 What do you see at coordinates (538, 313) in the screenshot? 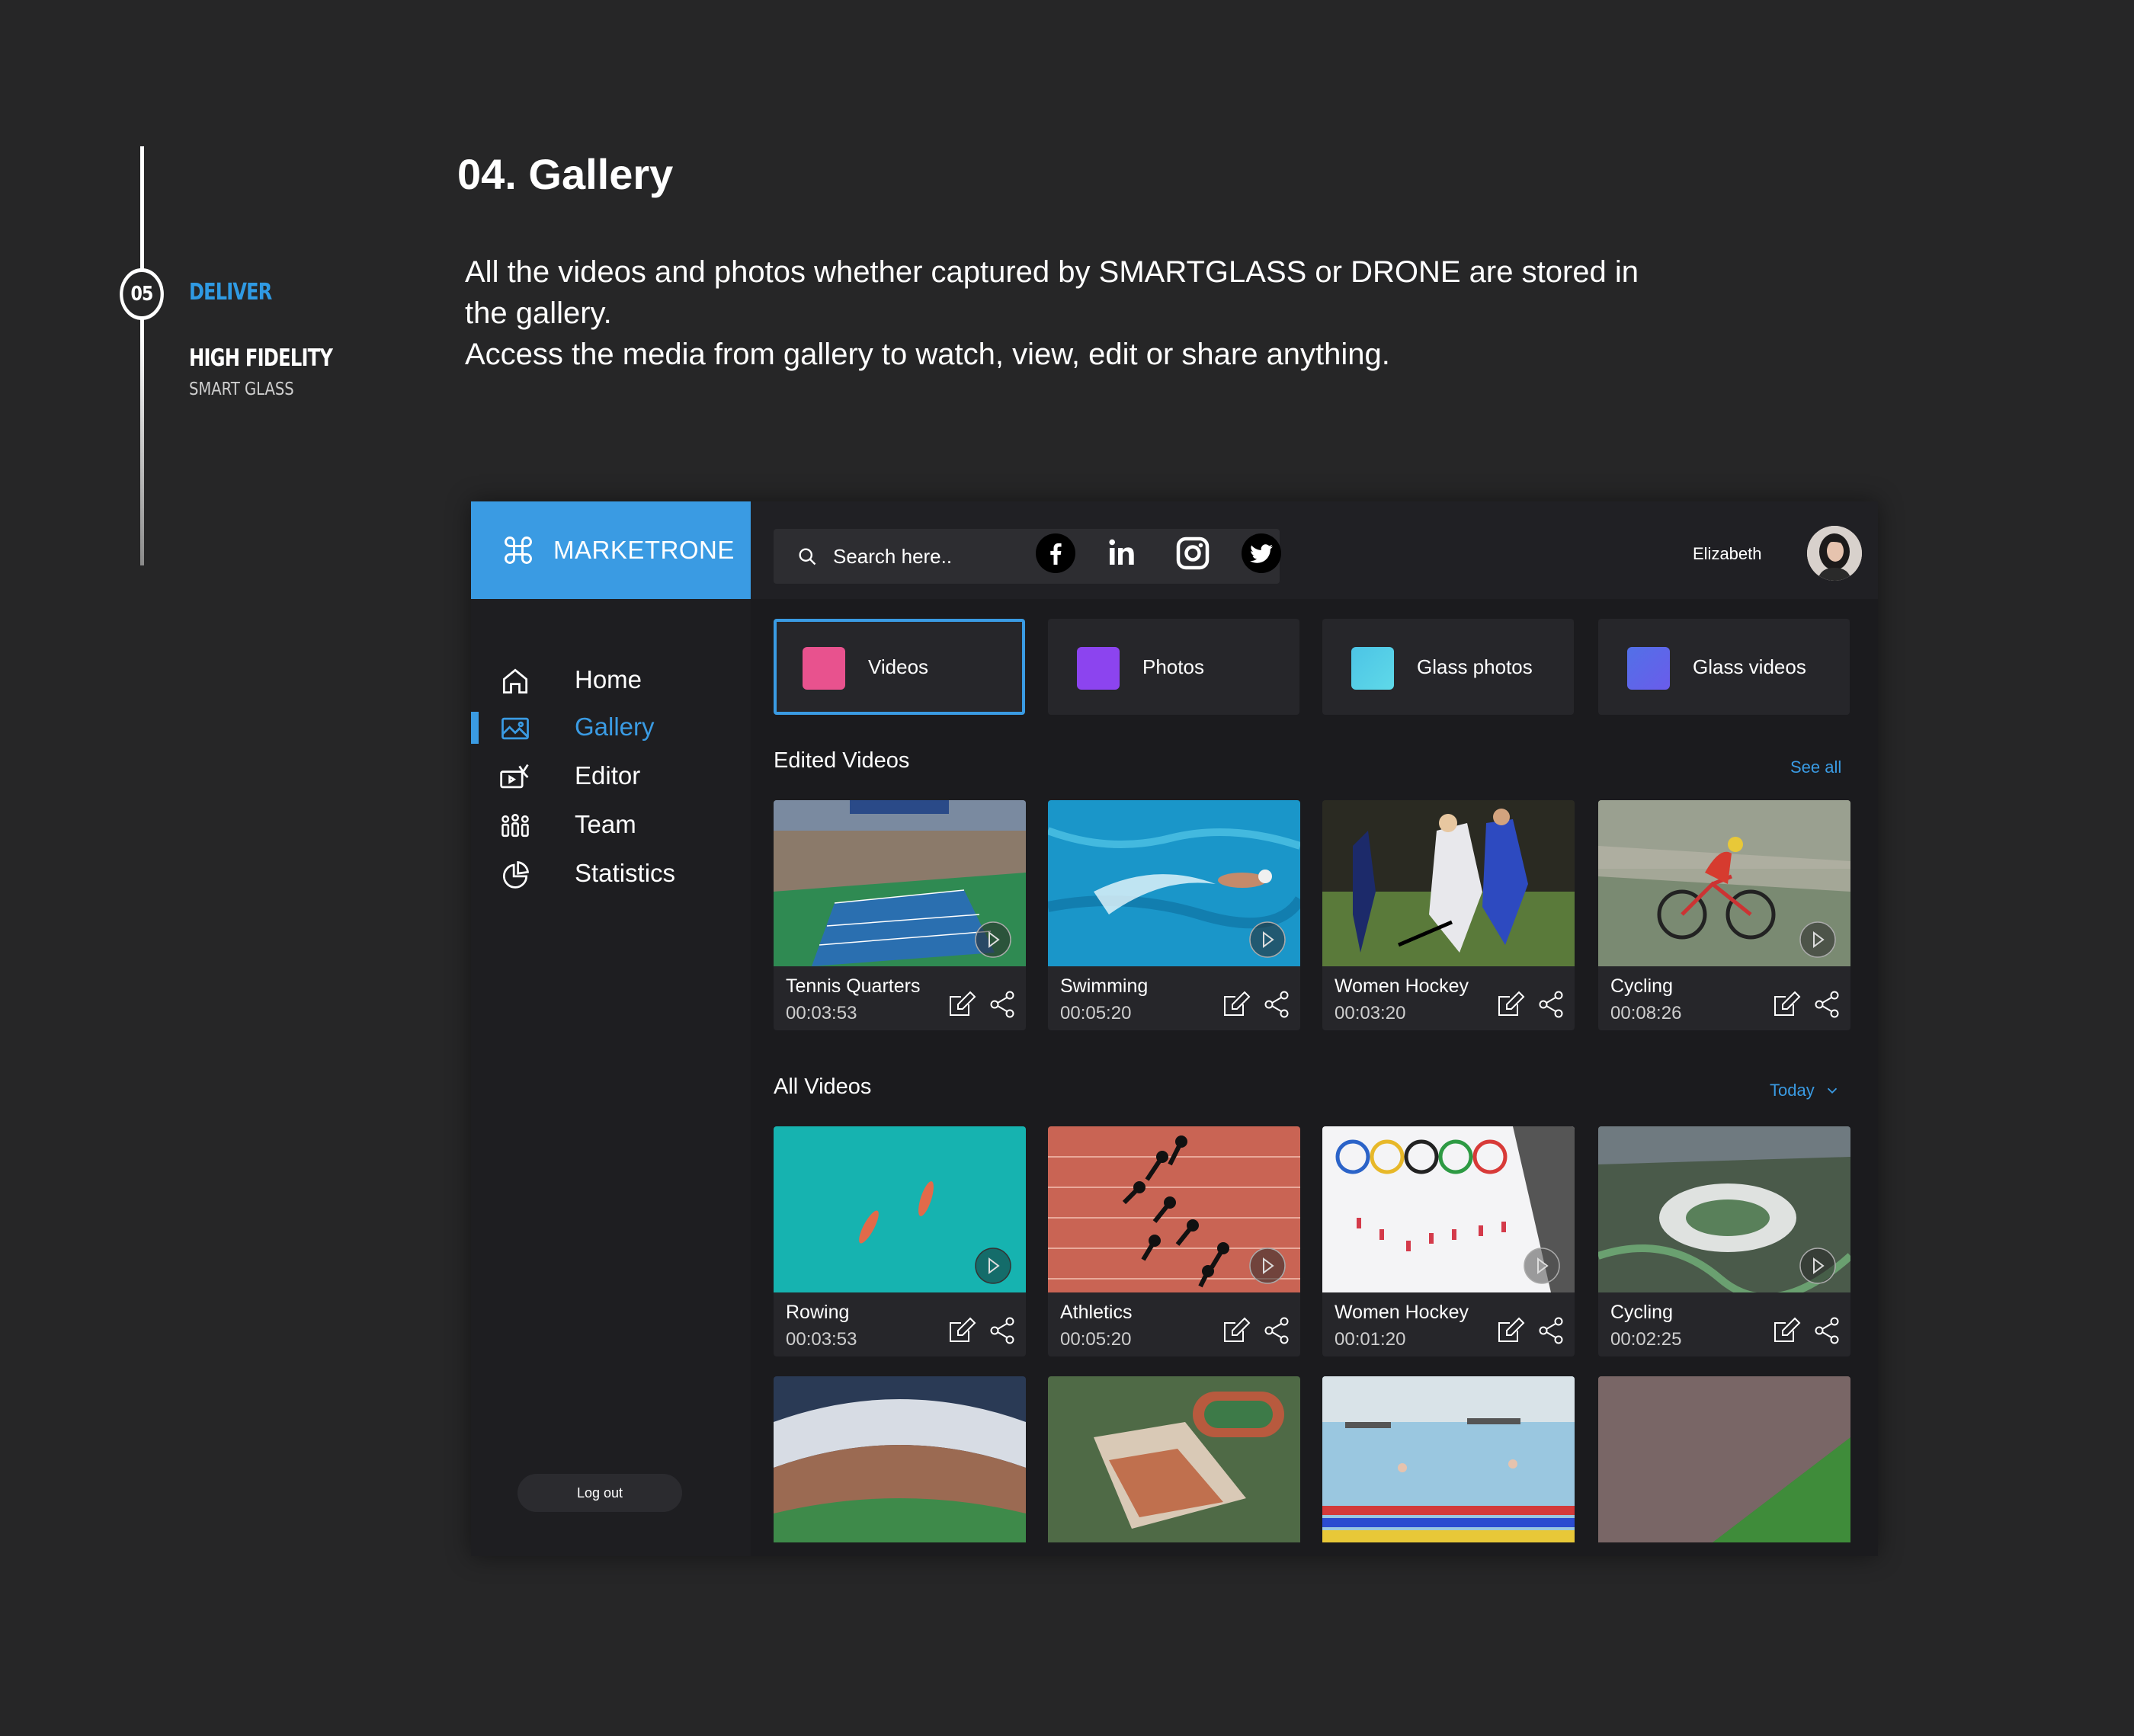
I see `description-line: the gallery.` at bounding box center [538, 313].